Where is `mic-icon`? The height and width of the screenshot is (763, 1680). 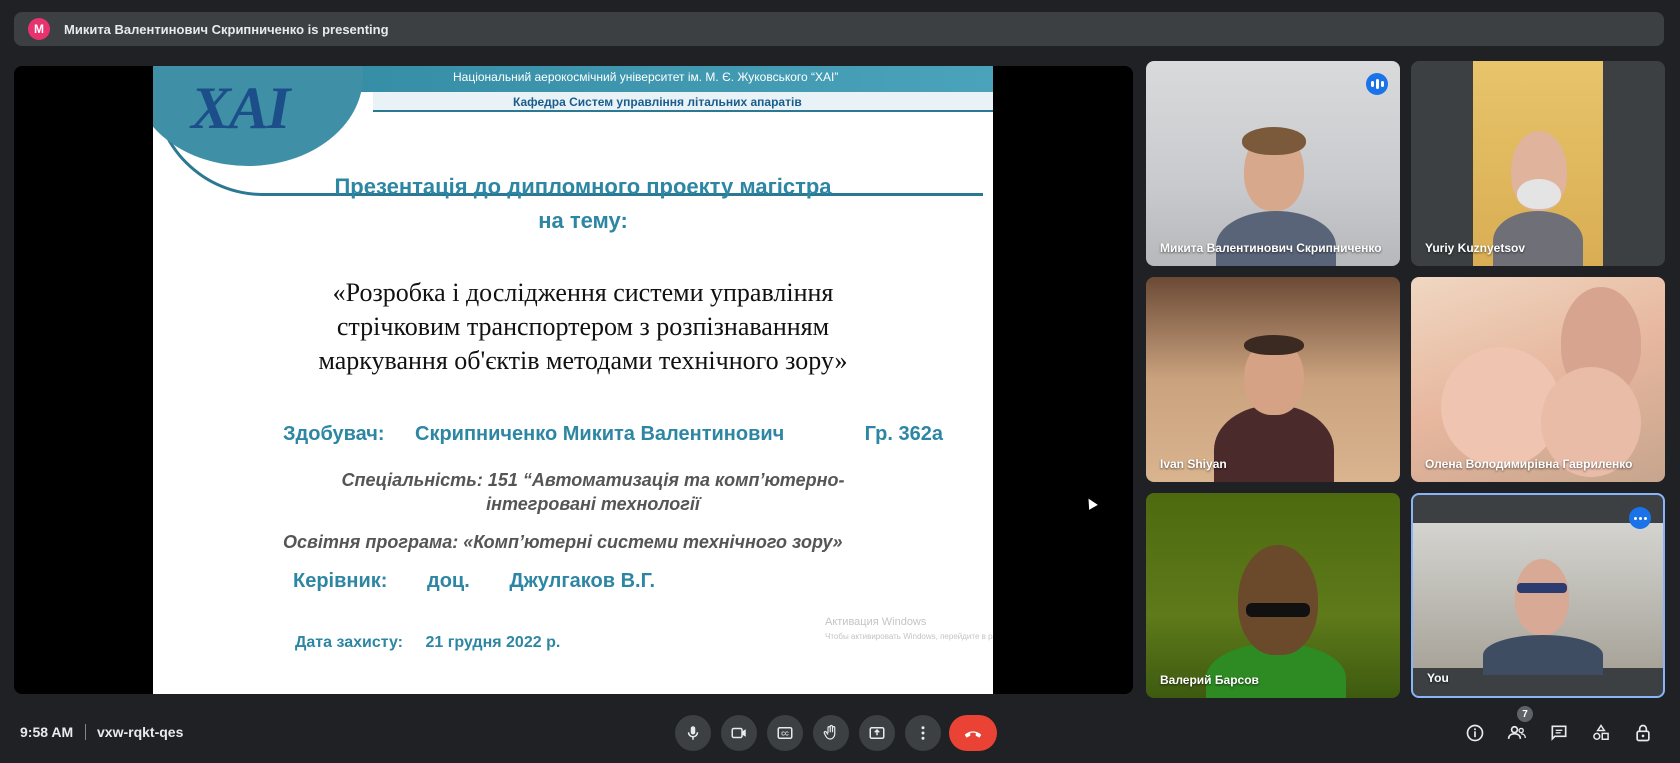
mic-icon is located at coordinates (693, 733).